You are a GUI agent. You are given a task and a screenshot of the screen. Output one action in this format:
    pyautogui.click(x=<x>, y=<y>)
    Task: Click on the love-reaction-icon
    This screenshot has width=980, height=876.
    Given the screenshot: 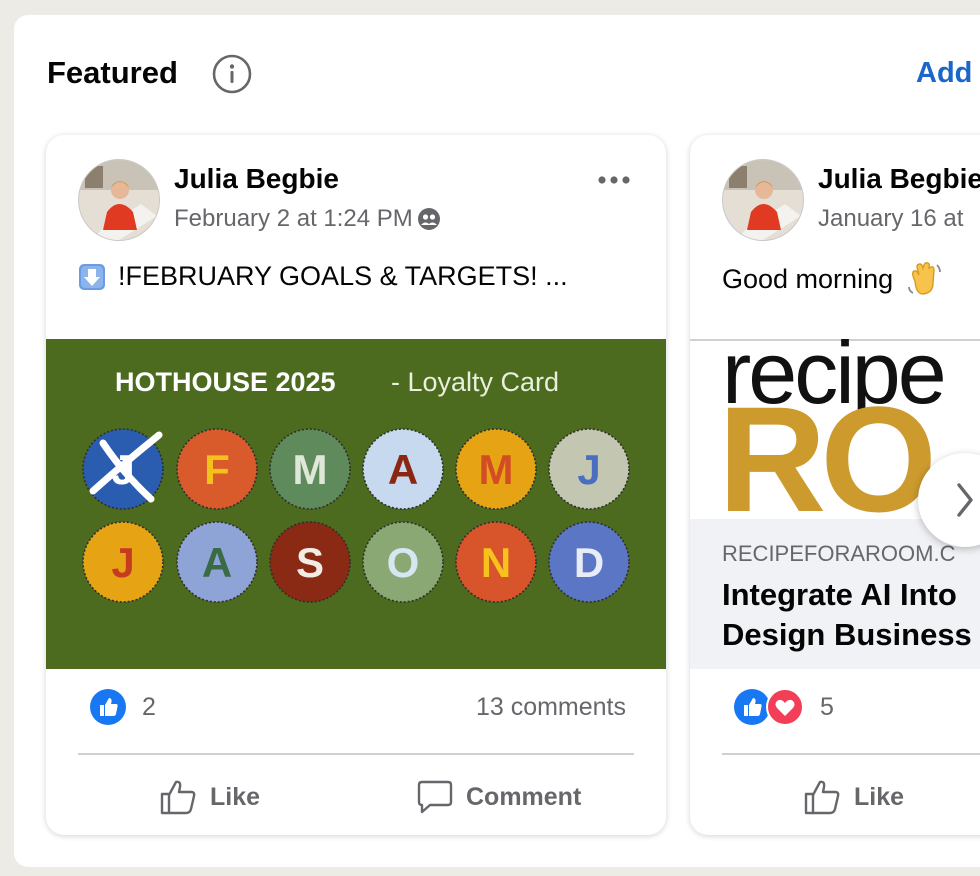 What is the action you would take?
    pyautogui.click(x=785, y=707)
    